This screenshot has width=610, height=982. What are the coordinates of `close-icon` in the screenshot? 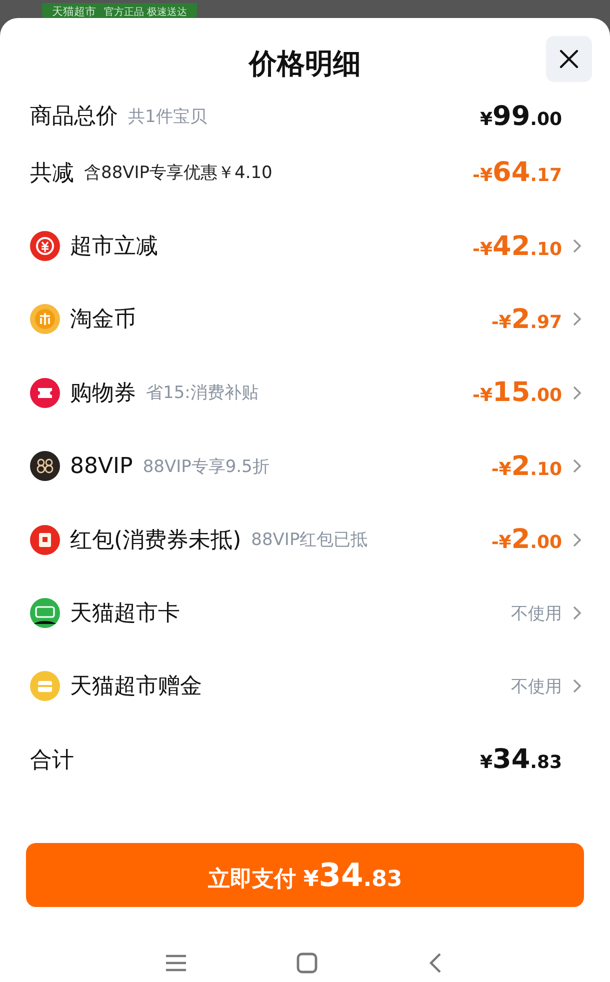 It's located at (569, 59).